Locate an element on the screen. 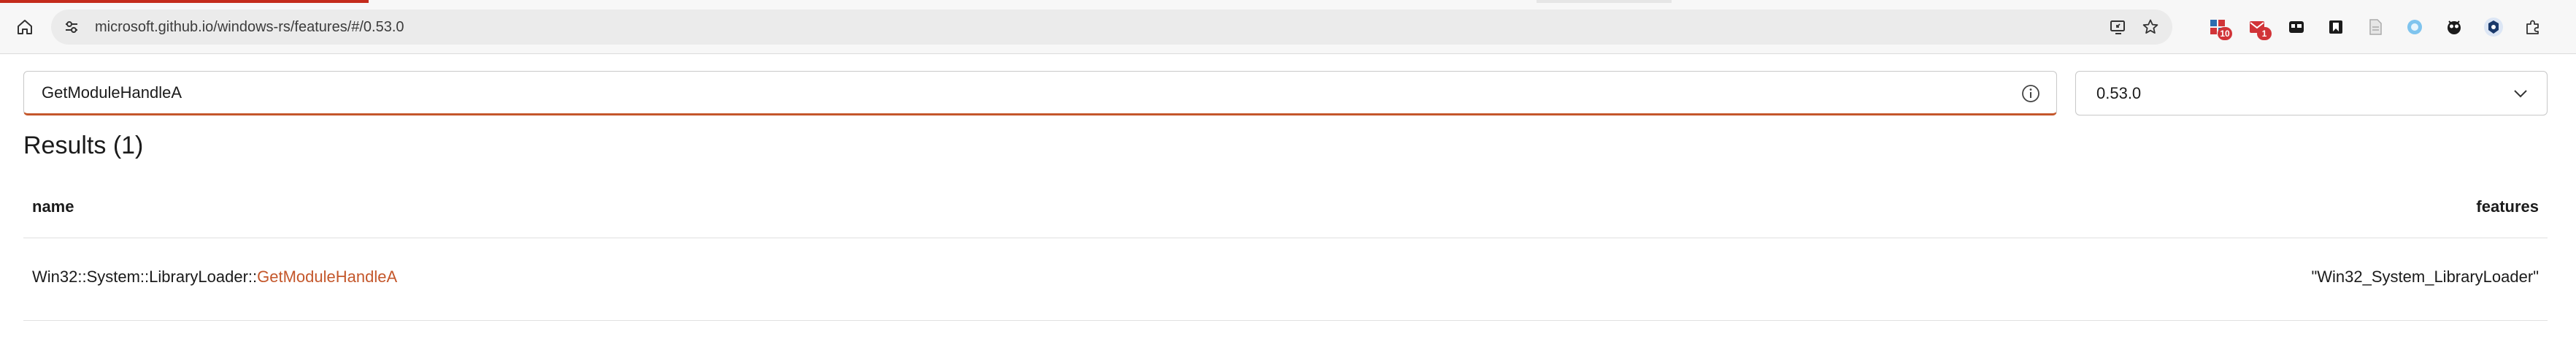  chevron-down-icon is located at coordinates (2520, 94).